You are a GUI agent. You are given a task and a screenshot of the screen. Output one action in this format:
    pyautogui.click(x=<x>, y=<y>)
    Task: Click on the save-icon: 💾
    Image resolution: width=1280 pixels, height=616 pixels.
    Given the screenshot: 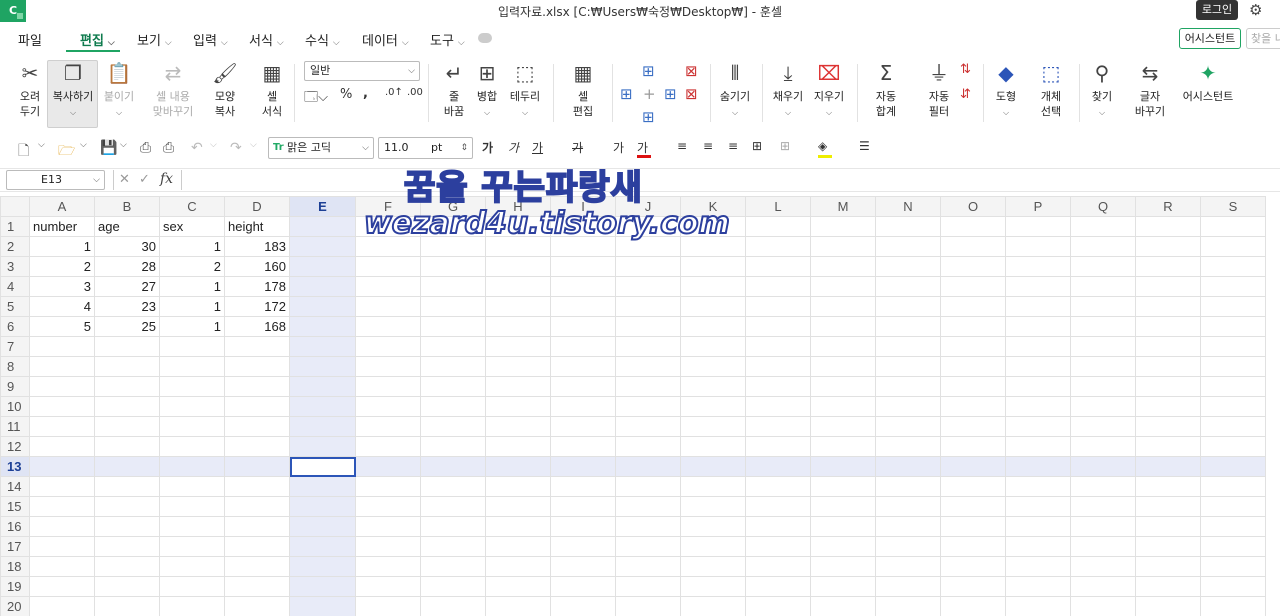 What is the action you would take?
    pyautogui.click(x=108, y=148)
    